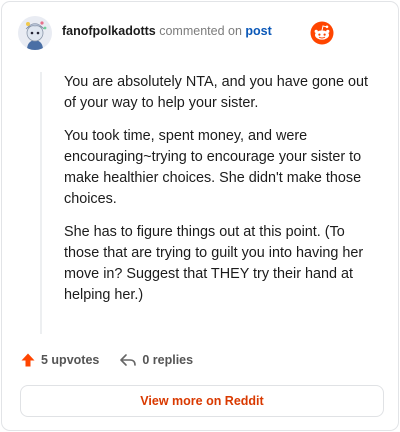 This screenshot has height=432, width=400. Describe the element at coordinates (28, 360) in the screenshot. I see `upvote-arrow-icon` at that location.